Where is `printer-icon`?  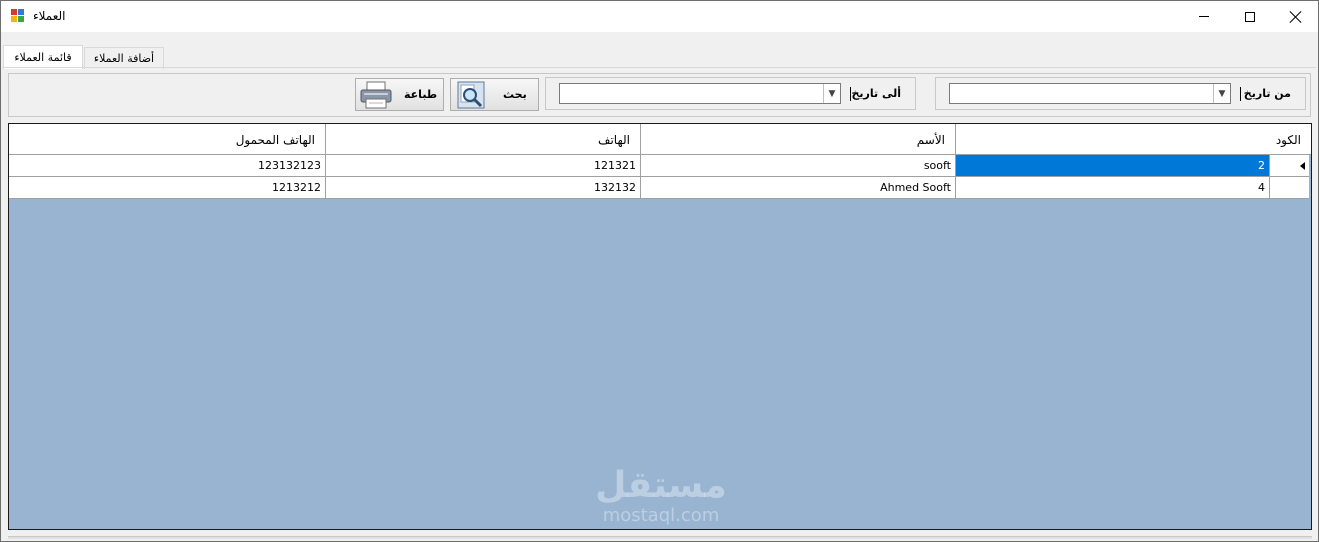 printer-icon is located at coordinates (376, 95).